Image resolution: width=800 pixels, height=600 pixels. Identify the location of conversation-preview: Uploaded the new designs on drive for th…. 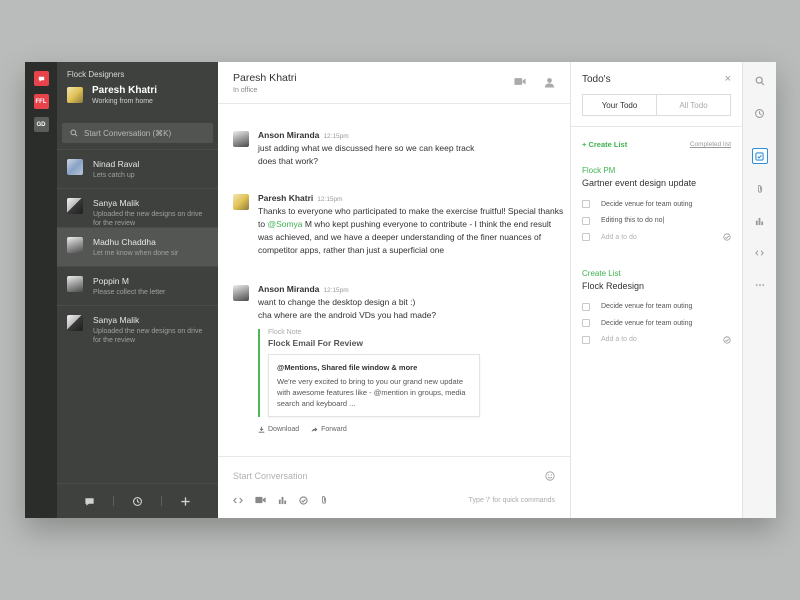
(148, 219).